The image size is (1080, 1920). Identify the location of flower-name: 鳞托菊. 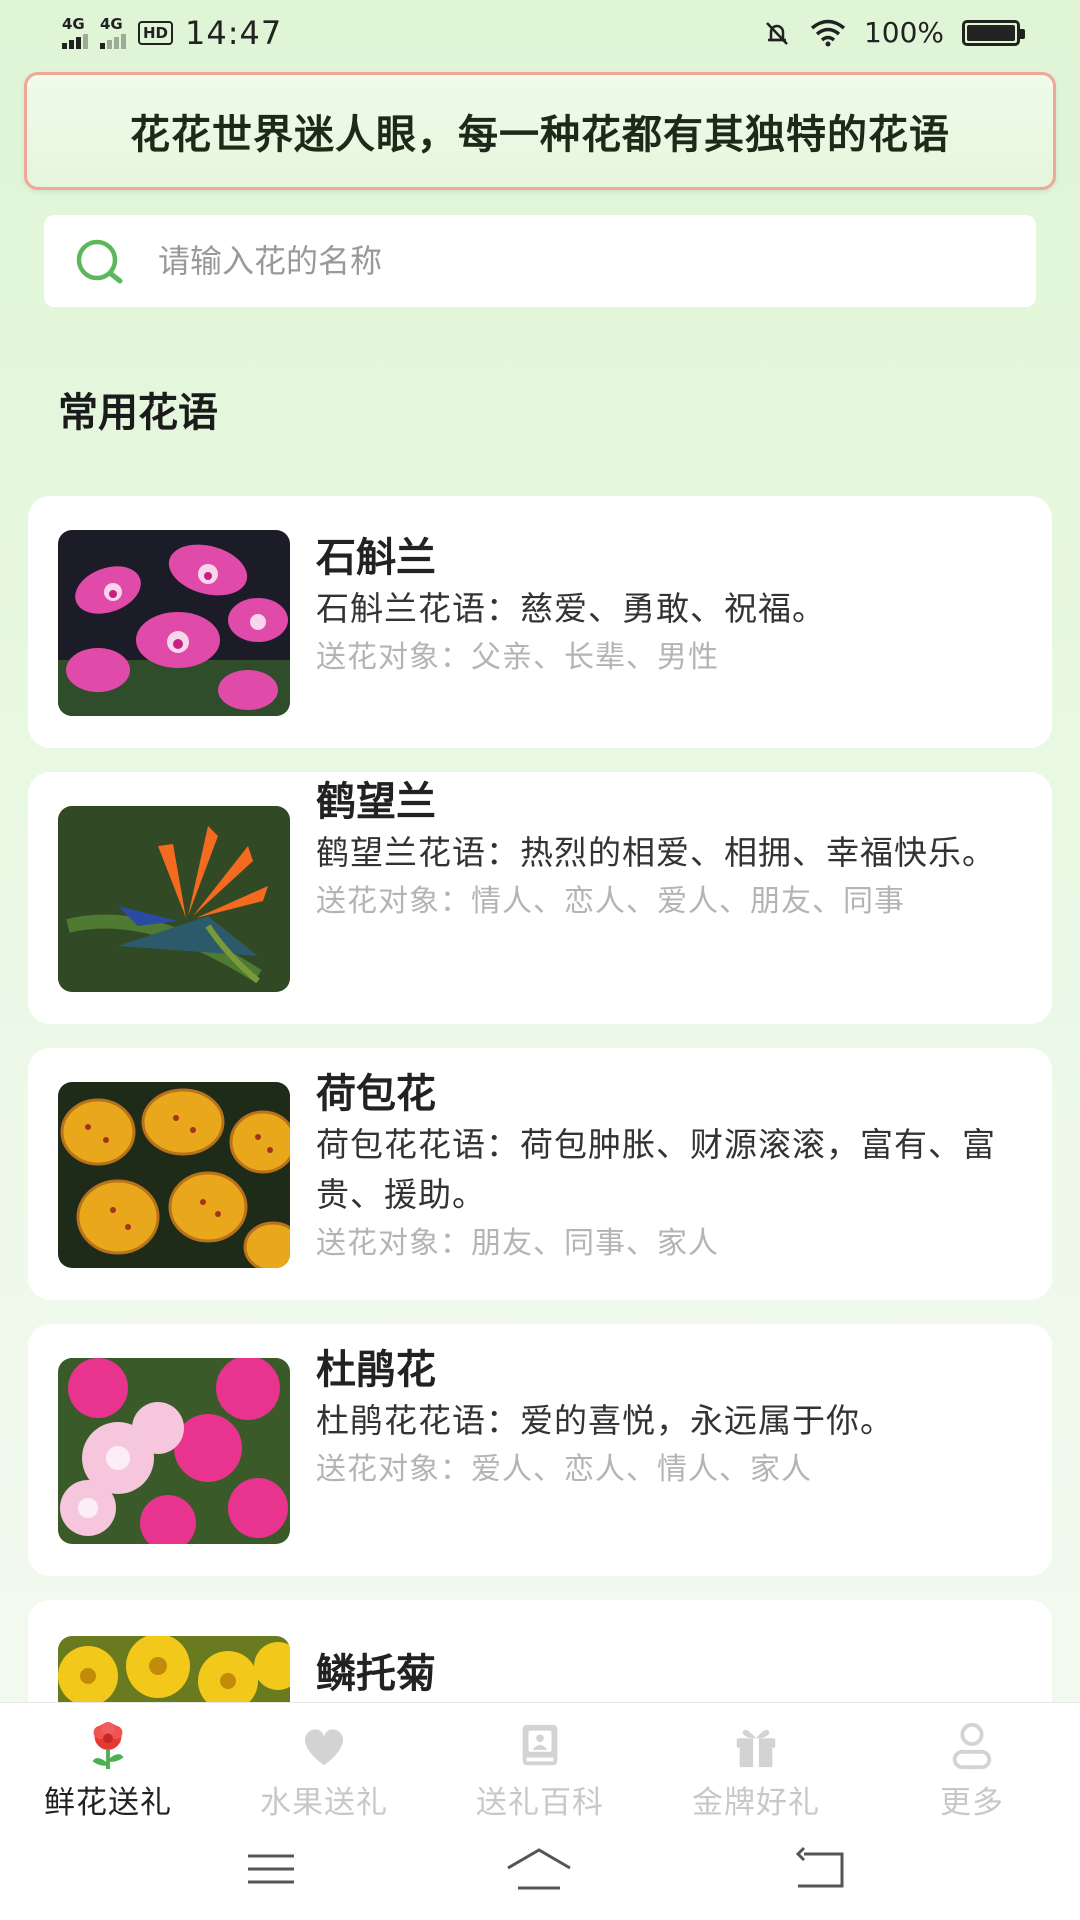
(376, 1674).